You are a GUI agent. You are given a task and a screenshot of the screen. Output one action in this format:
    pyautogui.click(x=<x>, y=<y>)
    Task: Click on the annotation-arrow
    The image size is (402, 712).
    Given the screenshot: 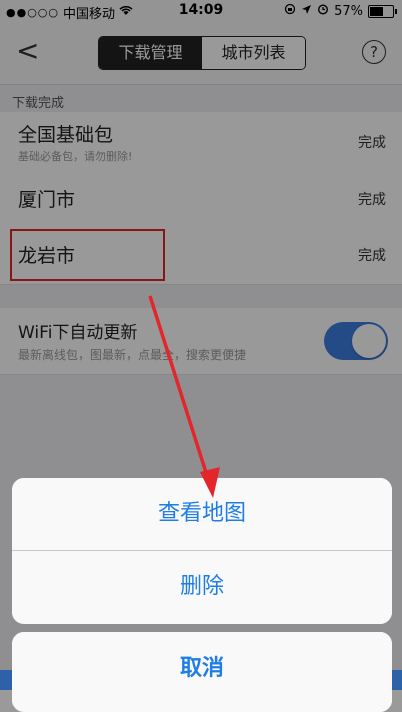 What is the action you would take?
    pyautogui.click(x=184, y=396)
    